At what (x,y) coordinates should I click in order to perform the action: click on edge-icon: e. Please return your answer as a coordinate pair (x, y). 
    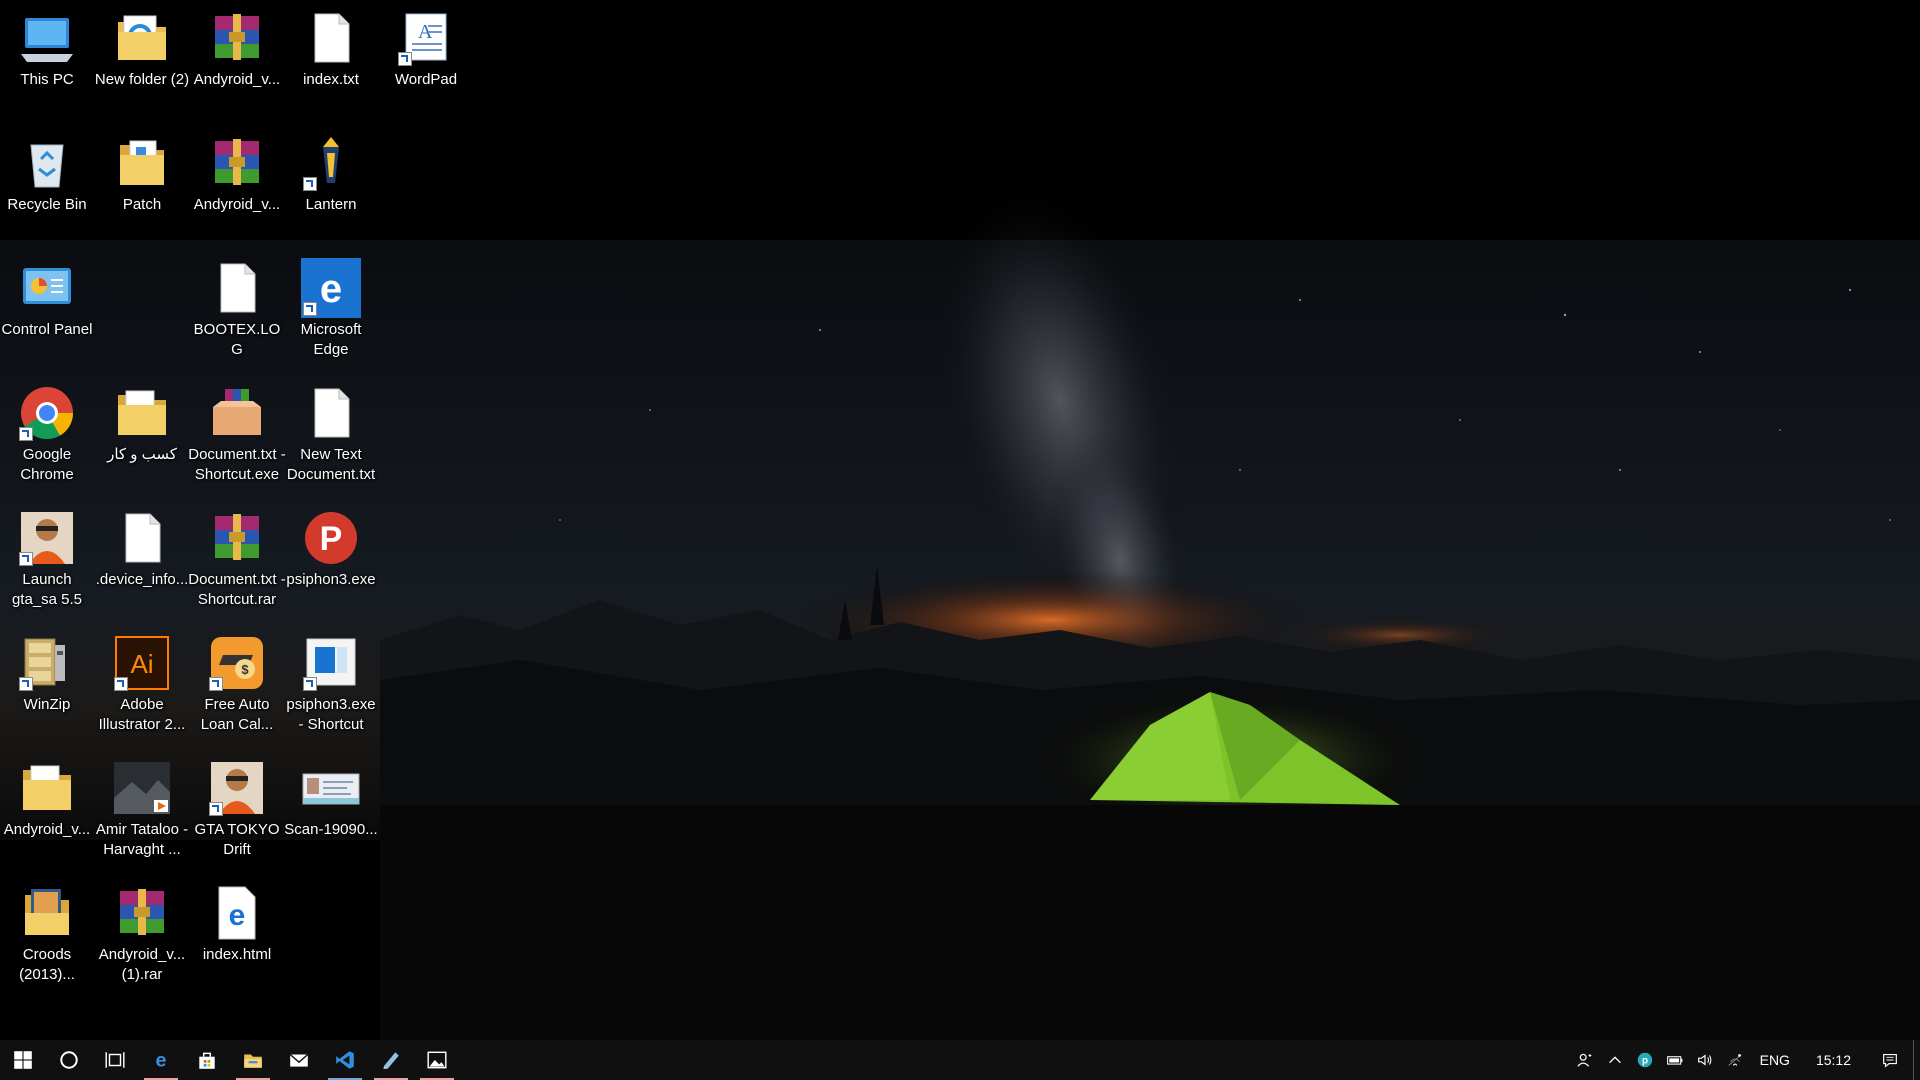
    Looking at the image, I should click on (161, 1060).